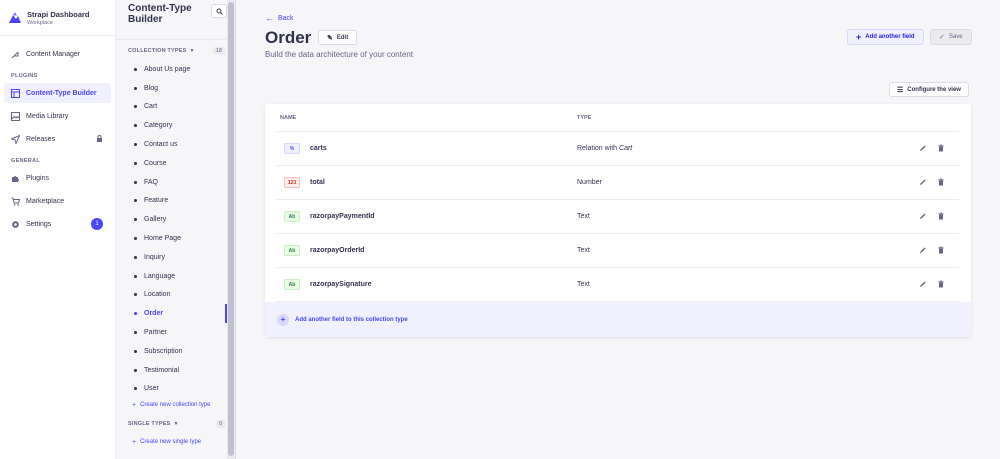  What do you see at coordinates (218, 51) in the screenshot?
I see `collection-count-badge: 18` at bounding box center [218, 51].